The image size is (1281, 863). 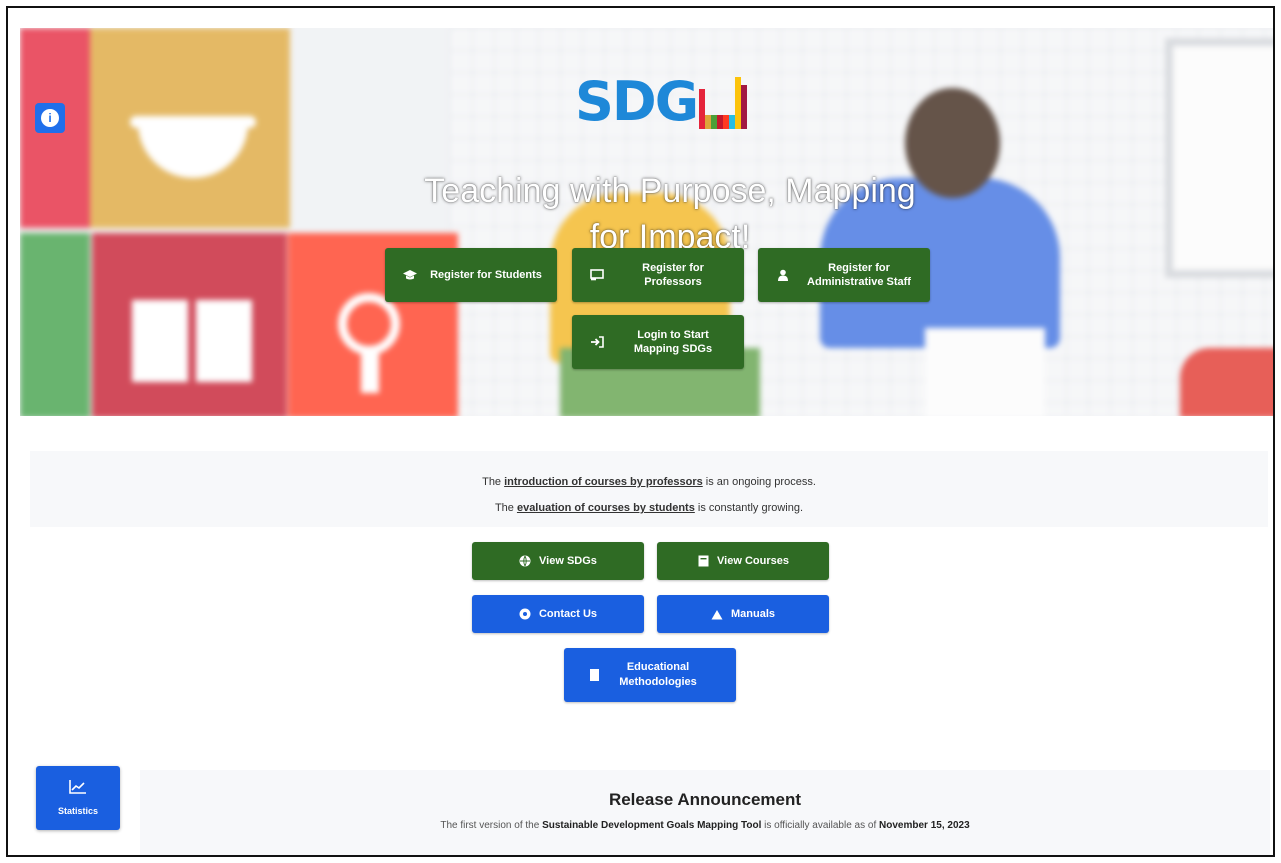 What do you see at coordinates (558, 561) in the screenshot?
I see `view-sdgs-button: View SDGs` at bounding box center [558, 561].